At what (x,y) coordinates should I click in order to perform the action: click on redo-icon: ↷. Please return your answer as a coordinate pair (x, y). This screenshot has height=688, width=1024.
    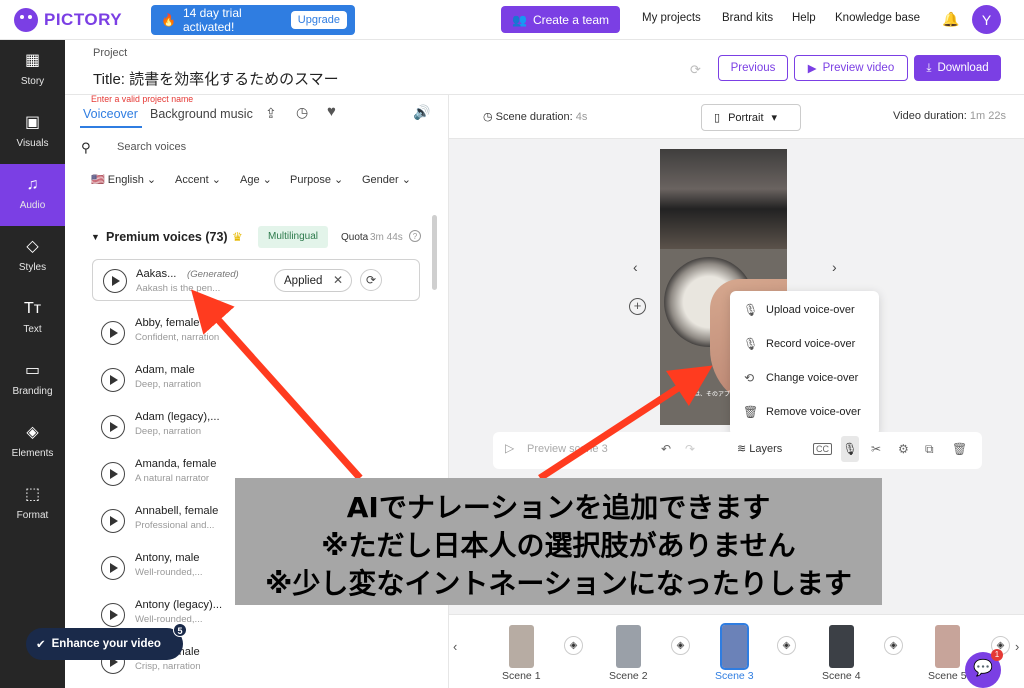
    Looking at the image, I should click on (690, 449).